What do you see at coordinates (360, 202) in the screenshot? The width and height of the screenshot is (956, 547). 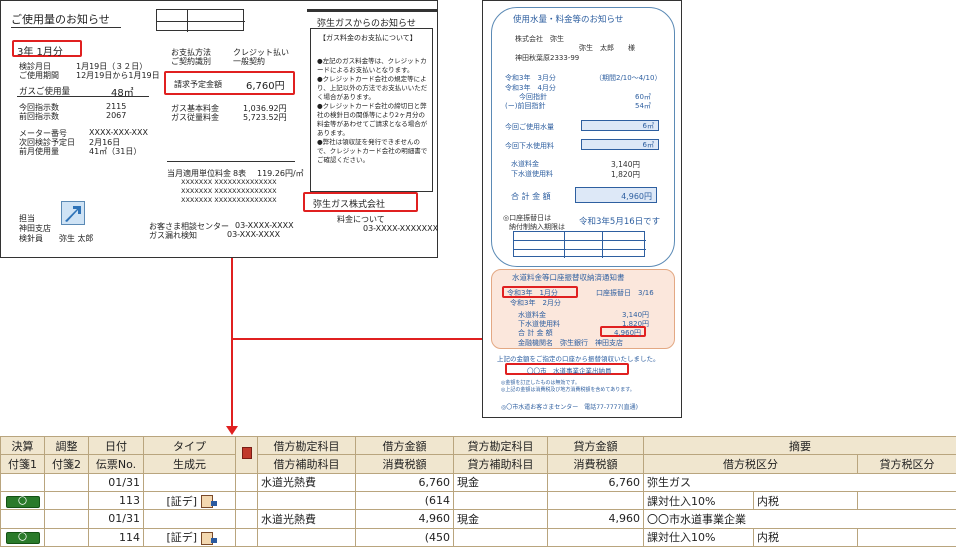 I see `gas-company: 弥生ガス株式会社` at bounding box center [360, 202].